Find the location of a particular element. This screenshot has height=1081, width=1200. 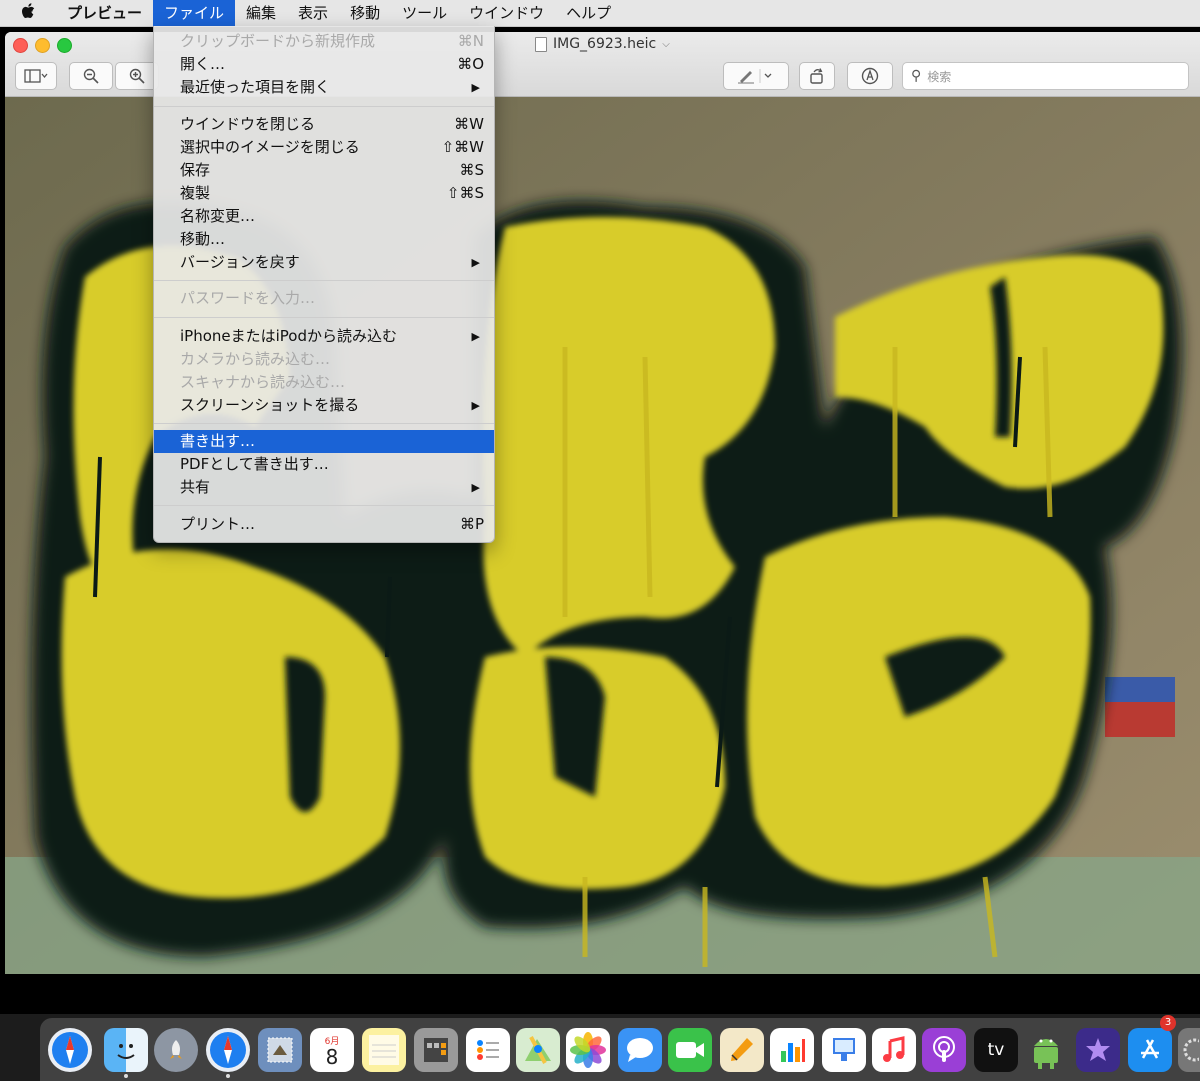

menu-item-shortcut: ⇧⌘W is located at coordinates (462, 147).